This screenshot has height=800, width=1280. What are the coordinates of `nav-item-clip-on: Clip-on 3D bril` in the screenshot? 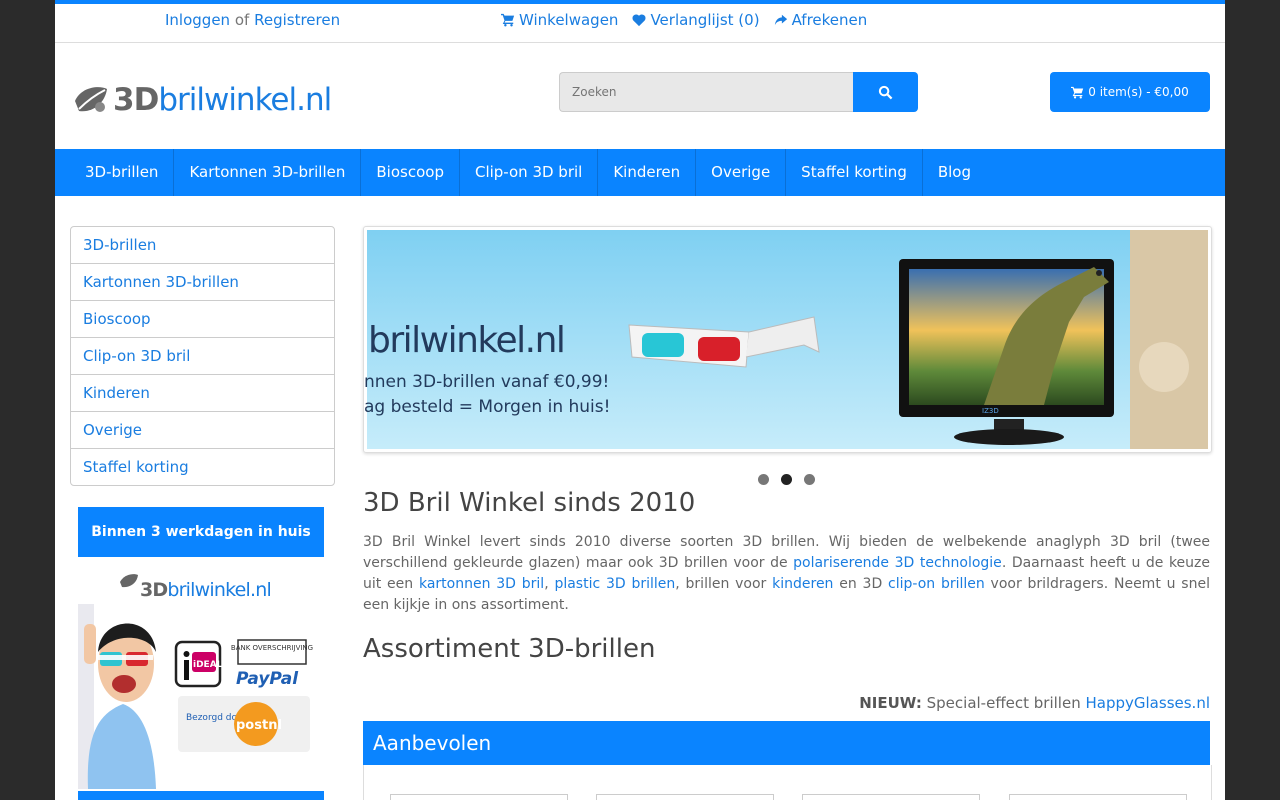 It's located at (529, 172).